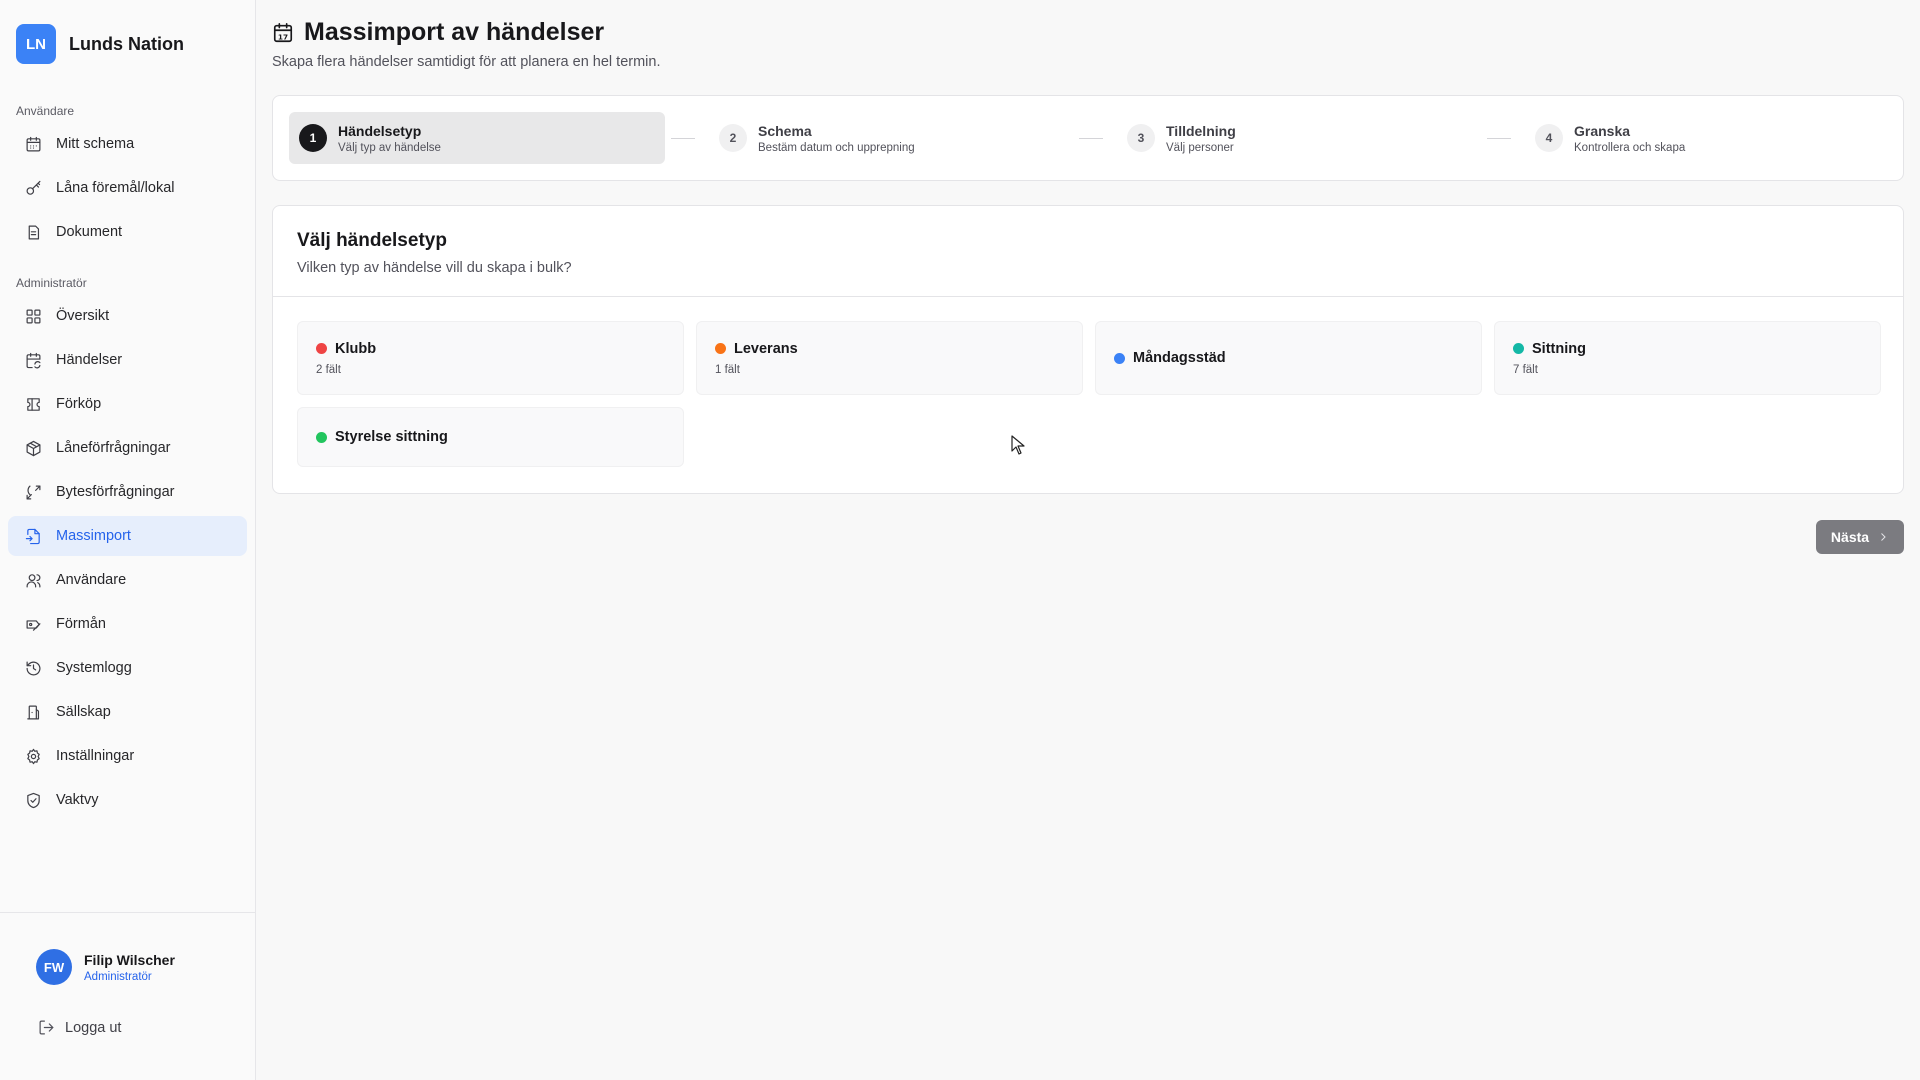 The width and height of the screenshot is (1920, 1080). I want to click on sidebar-item-massimport: Massimport, so click(127, 536).